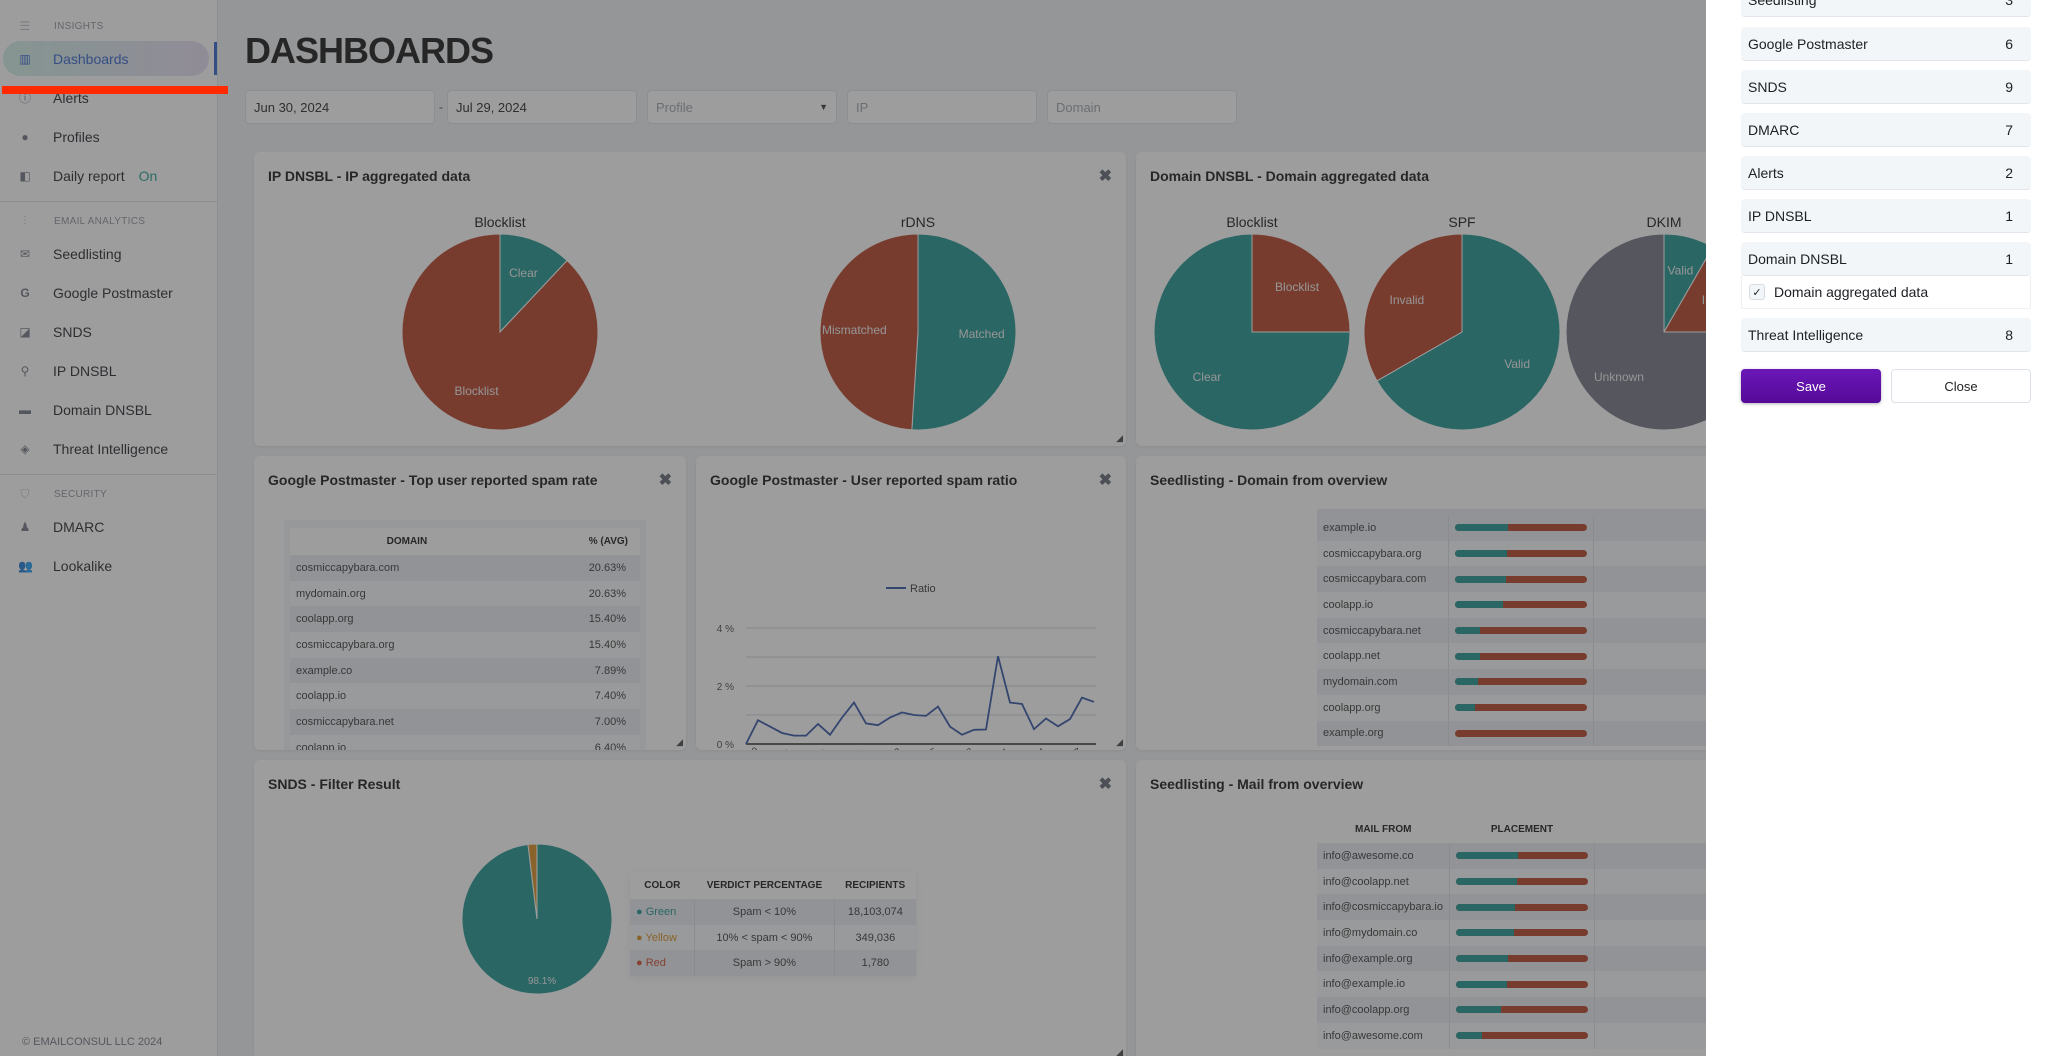  I want to click on table-row: mydomain.org 20.63%, so click(465, 593).